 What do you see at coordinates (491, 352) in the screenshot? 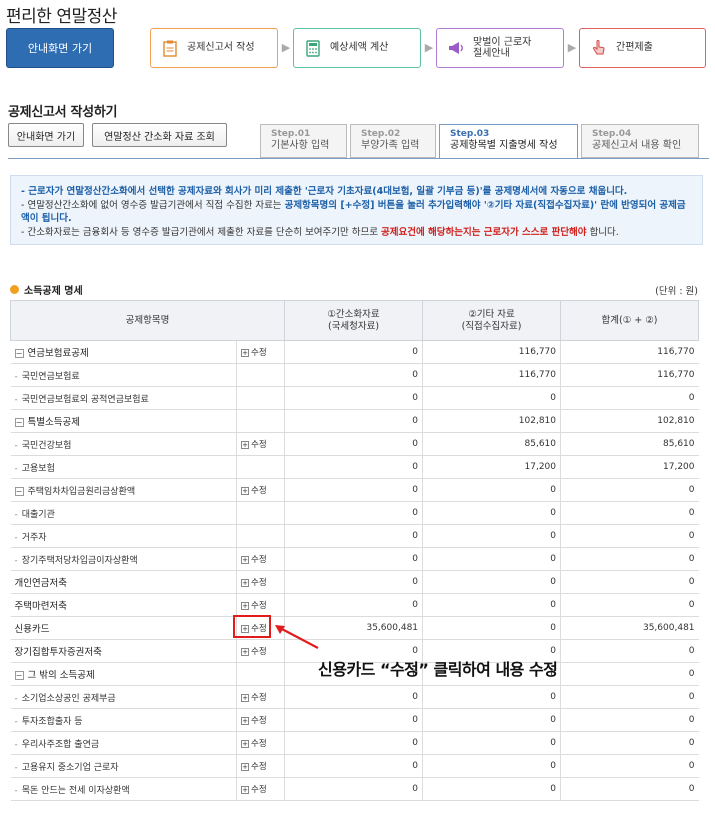
I see `other-amount: 116,770` at bounding box center [491, 352].